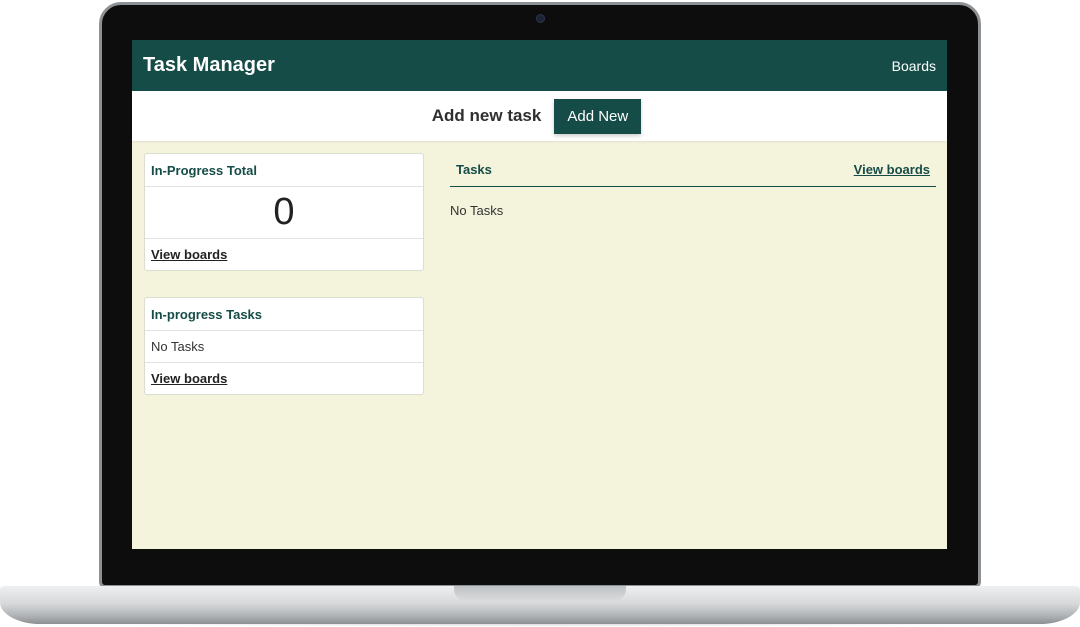 The width and height of the screenshot is (1080, 627). What do you see at coordinates (284, 170) in the screenshot?
I see `card-title: In-Progress Total` at bounding box center [284, 170].